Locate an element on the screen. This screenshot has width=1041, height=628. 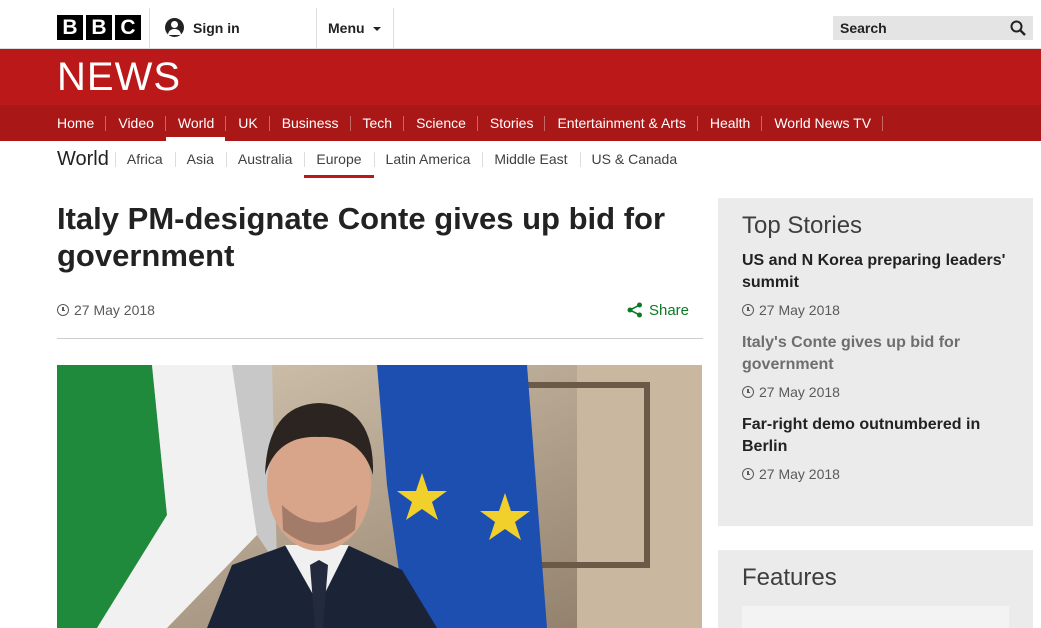
features-panel: Features is located at coordinates (875, 589).